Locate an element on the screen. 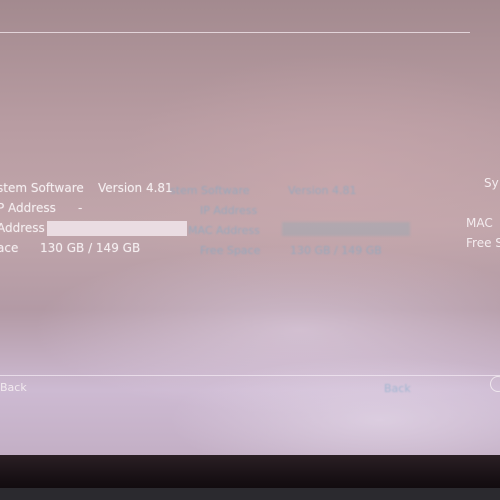 This screenshot has height=500, width=500. circle-icon is located at coordinates (495, 384).